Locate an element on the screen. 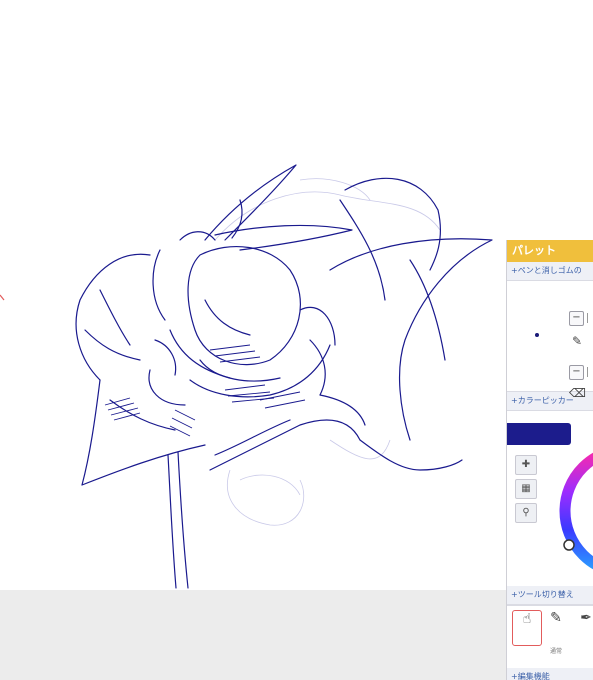  brush-icon: ✒ is located at coordinates (586, 618).